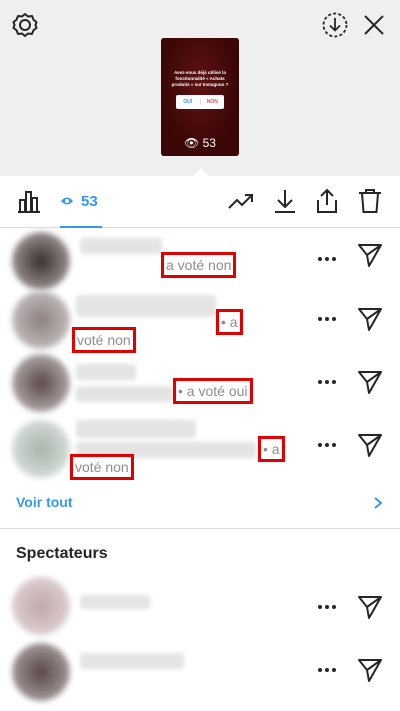 The height and width of the screenshot is (711, 400). Describe the element at coordinates (212, 102) in the screenshot. I see `poll-option-no: NON` at that location.